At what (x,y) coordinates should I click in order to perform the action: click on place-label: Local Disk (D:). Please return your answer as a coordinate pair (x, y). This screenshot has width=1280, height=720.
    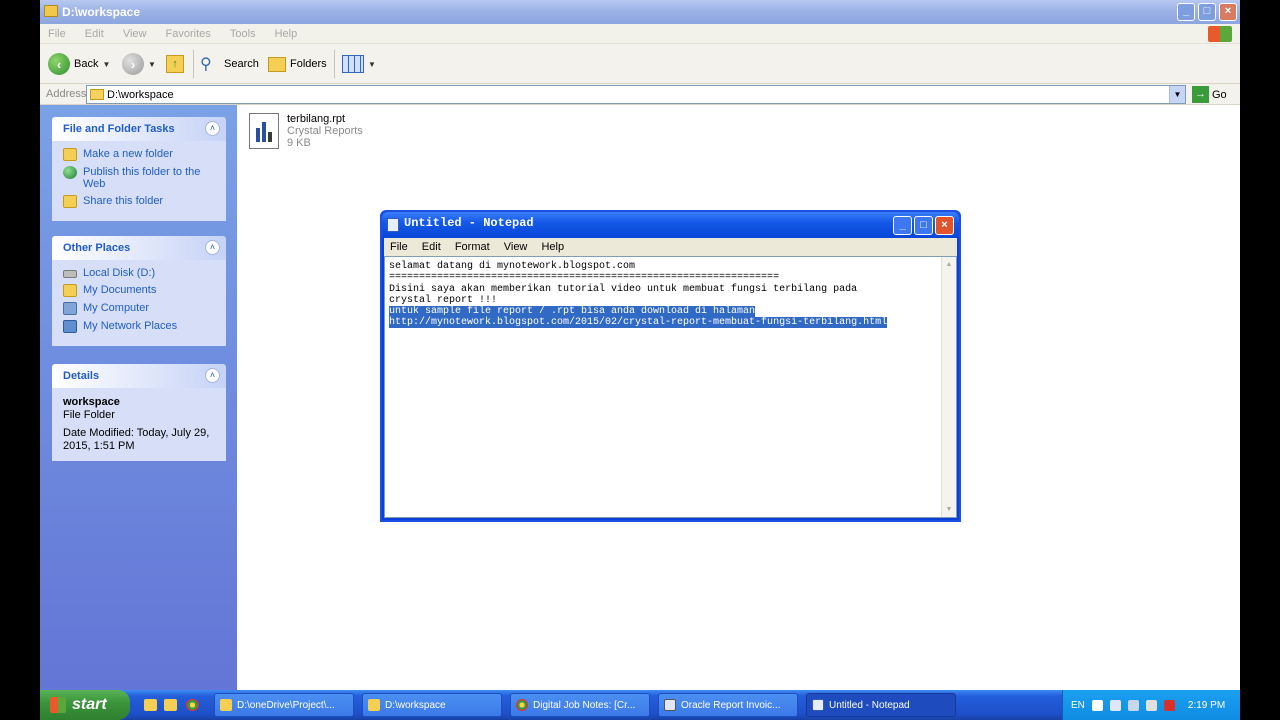
    Looking at the image, I should click on (119, 273).